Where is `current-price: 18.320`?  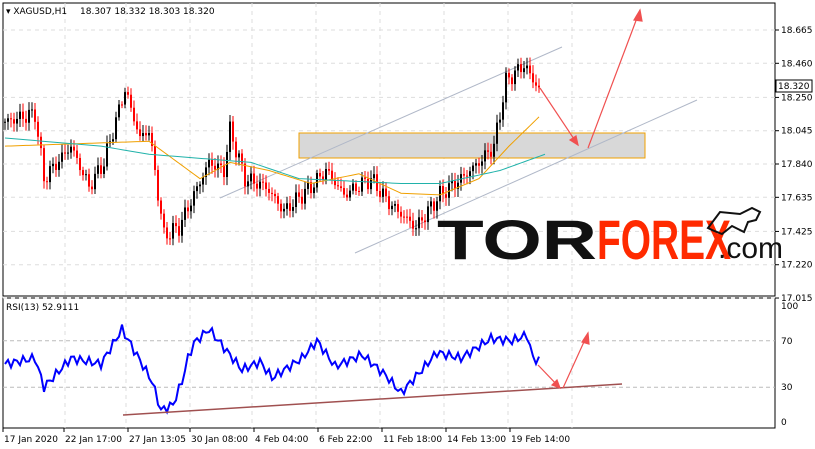
current-price: 18.320 is located at coordinates (794, 87).